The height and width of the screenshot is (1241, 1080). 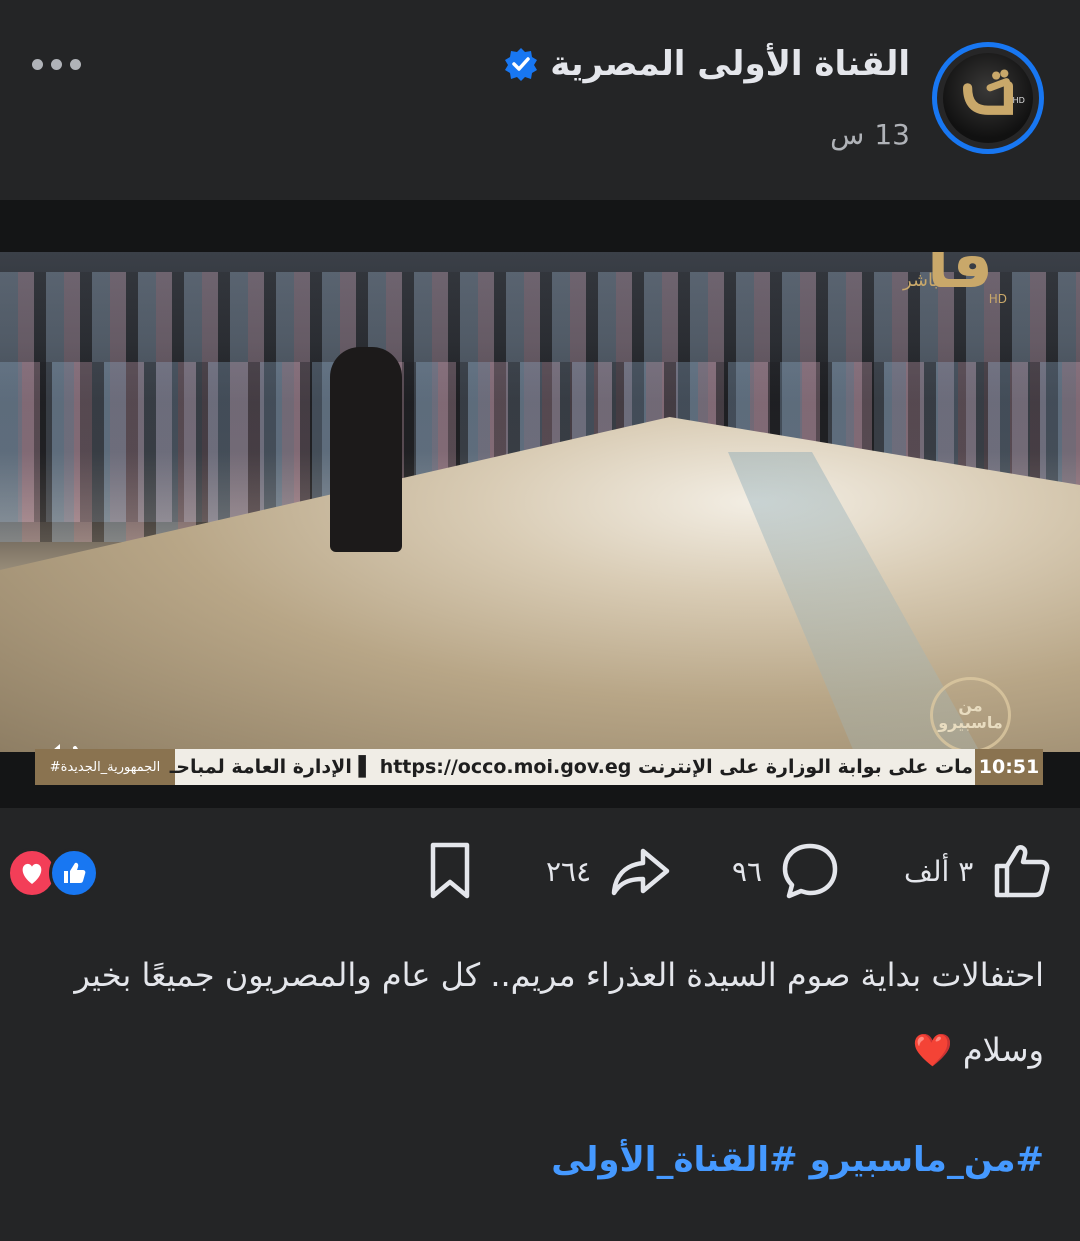 What do you see at coordinates (978, 871) in the screenshot?
I see `like-button: ٣ ألف` at bounding box center [978, 871].